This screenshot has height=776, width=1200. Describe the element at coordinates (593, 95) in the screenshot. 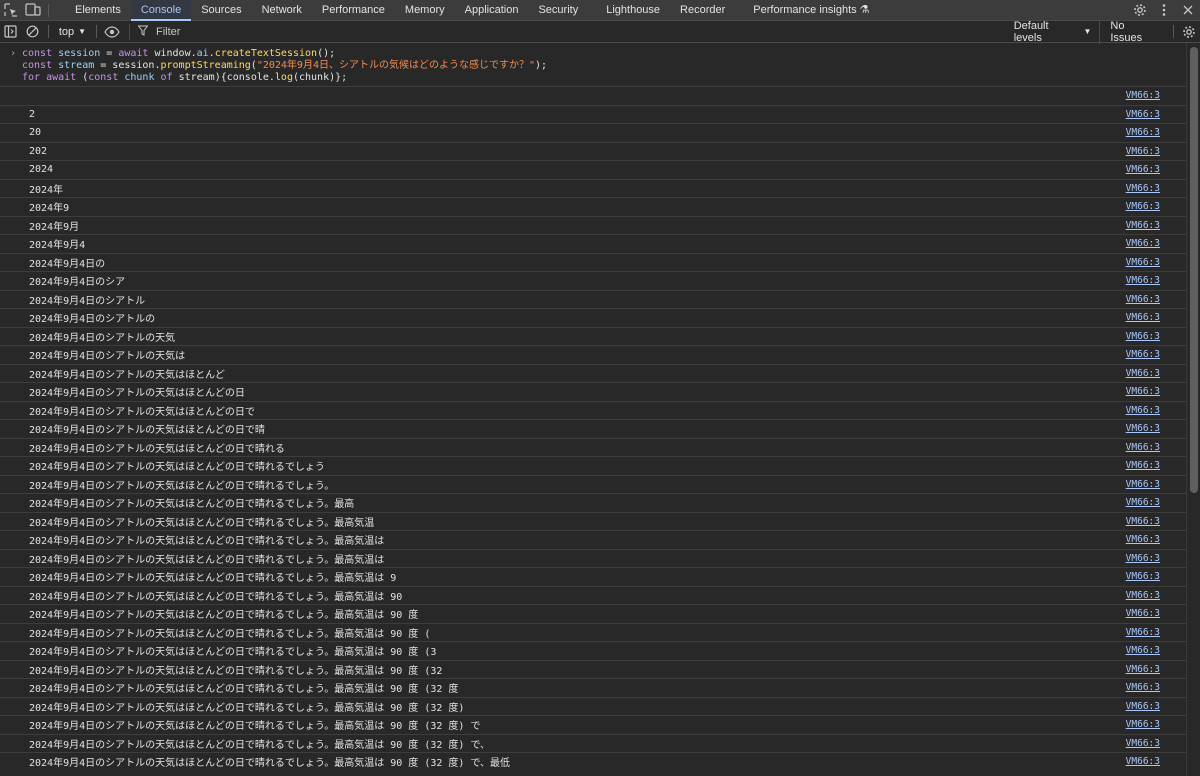

I see `log-message-row: VM66:3` at that location.